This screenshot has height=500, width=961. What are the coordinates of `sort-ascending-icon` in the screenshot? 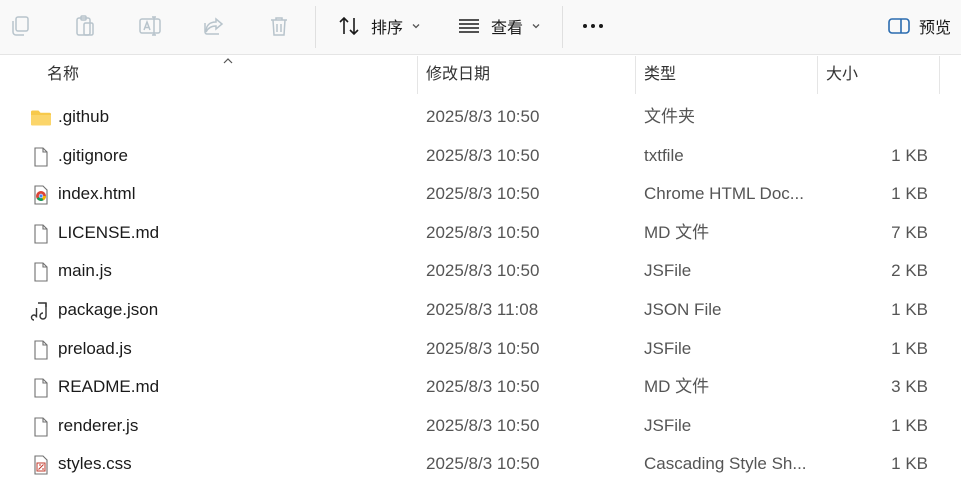 It's located at (228, 61).